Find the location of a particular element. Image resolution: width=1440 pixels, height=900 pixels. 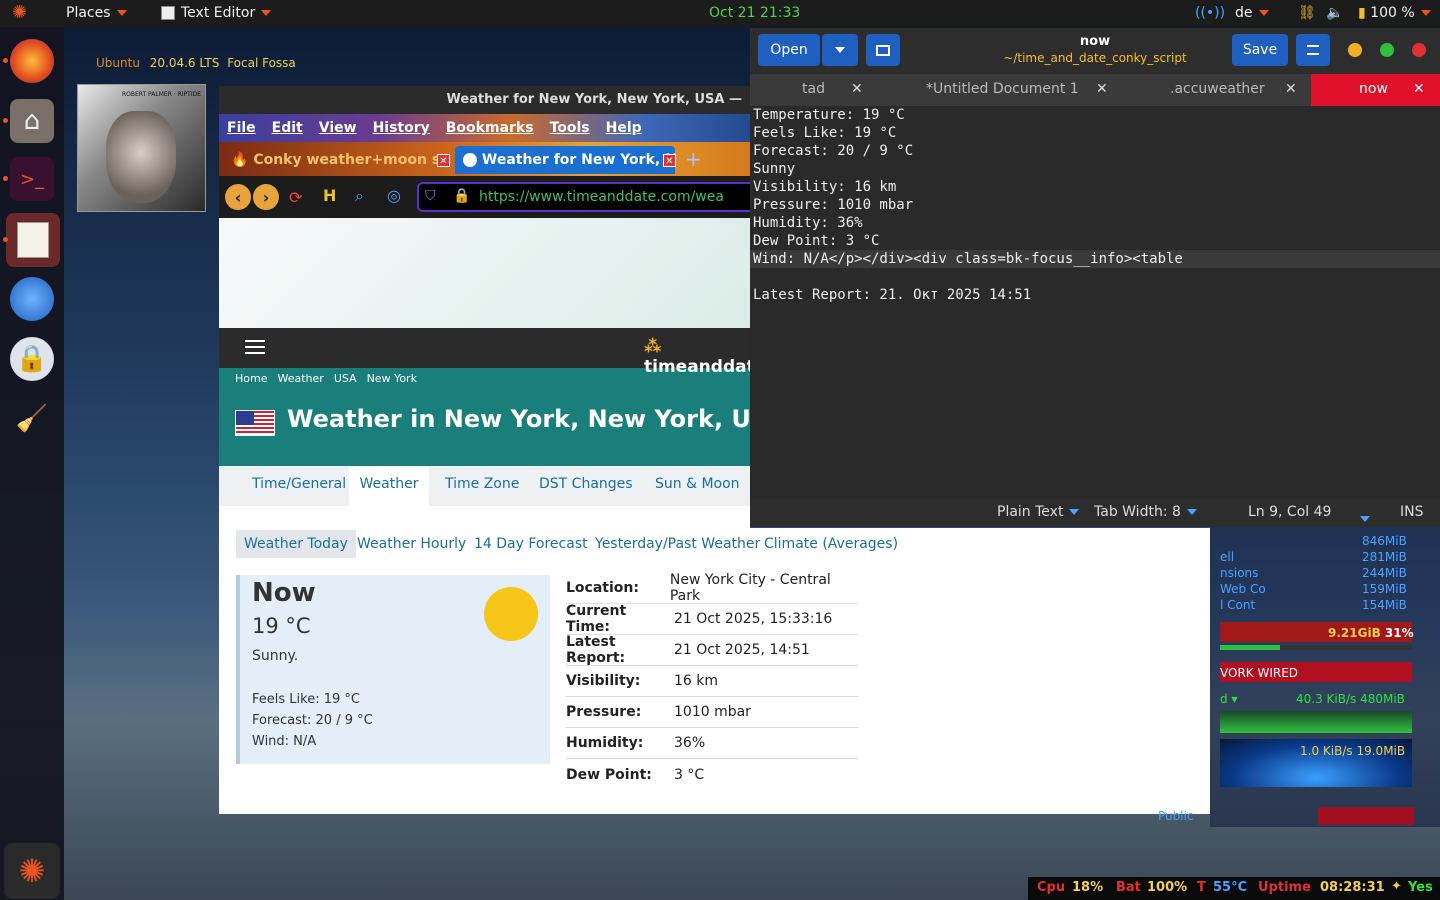

os-name: Ubuntu is located at coordinates (118, 63).